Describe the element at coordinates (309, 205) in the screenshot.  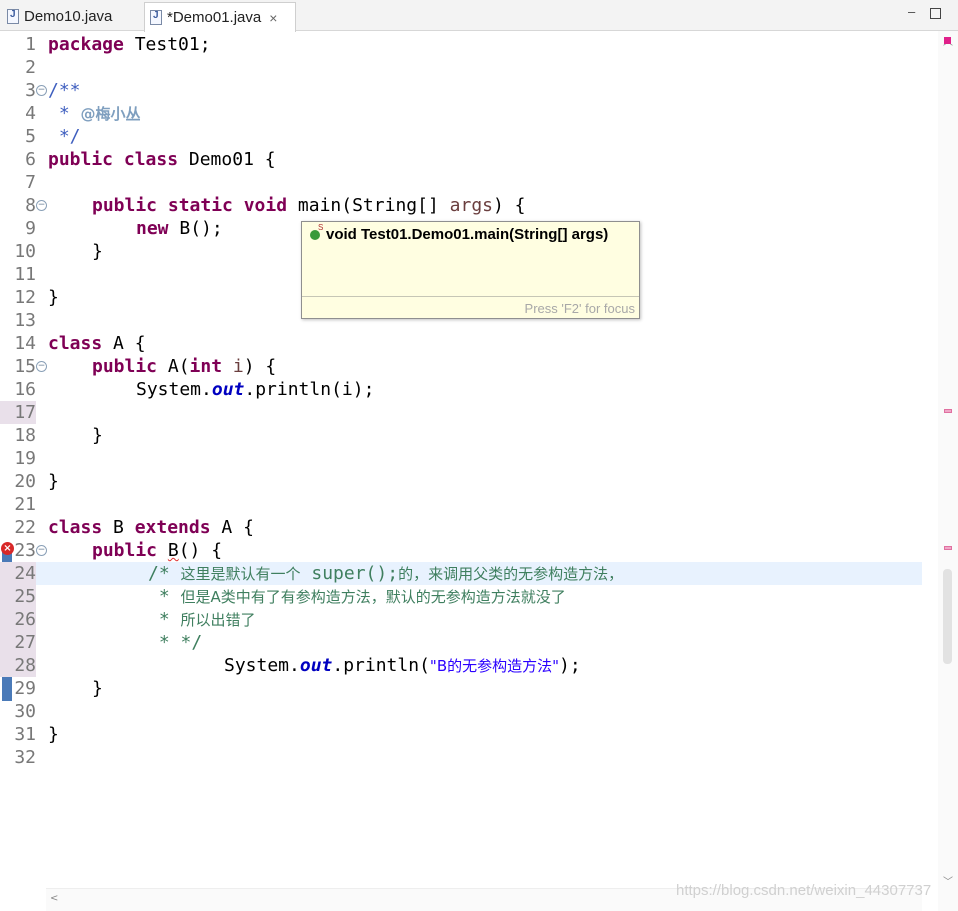
I see `code-text: public static void main(String[] args) {` at that location.